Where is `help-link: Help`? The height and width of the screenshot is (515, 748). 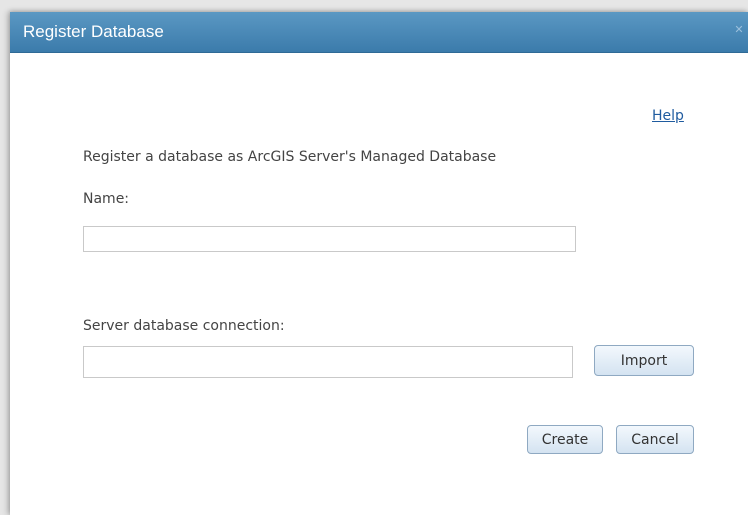 help-link: Help is located at coordinates (668, 116).